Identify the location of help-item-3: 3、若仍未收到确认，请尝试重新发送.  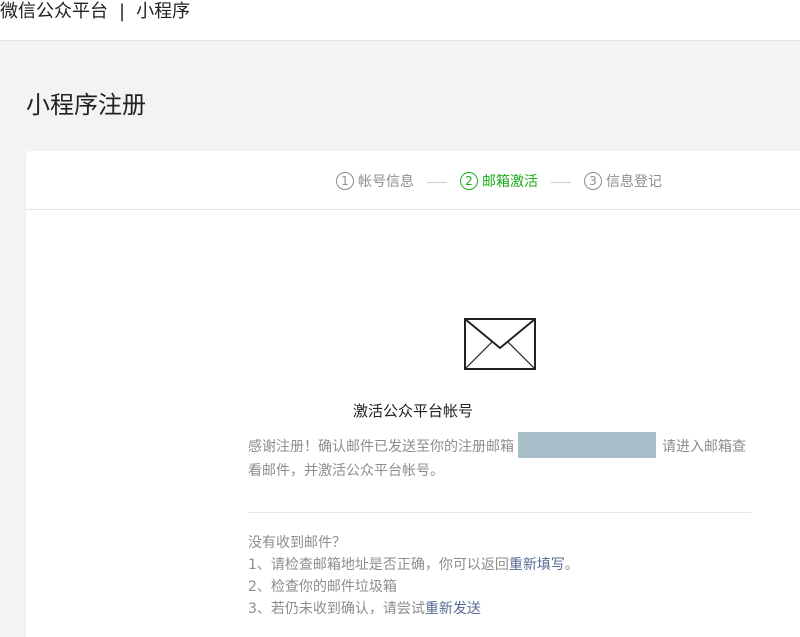
(499, 609).